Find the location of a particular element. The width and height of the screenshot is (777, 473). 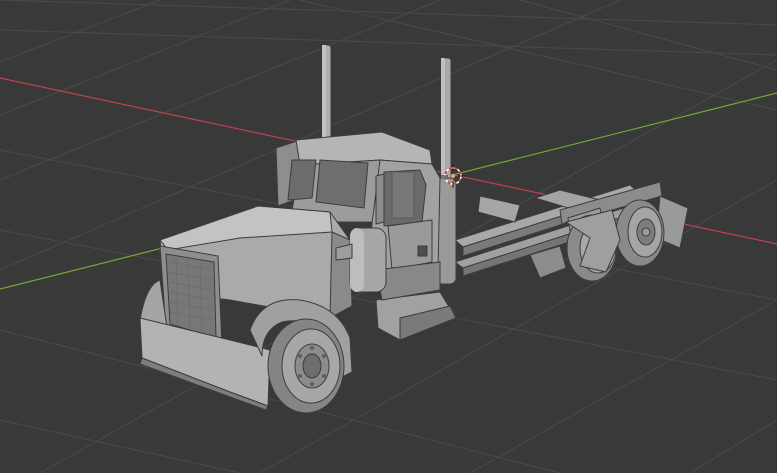

front-wheel is located at coordinates (306, 366).